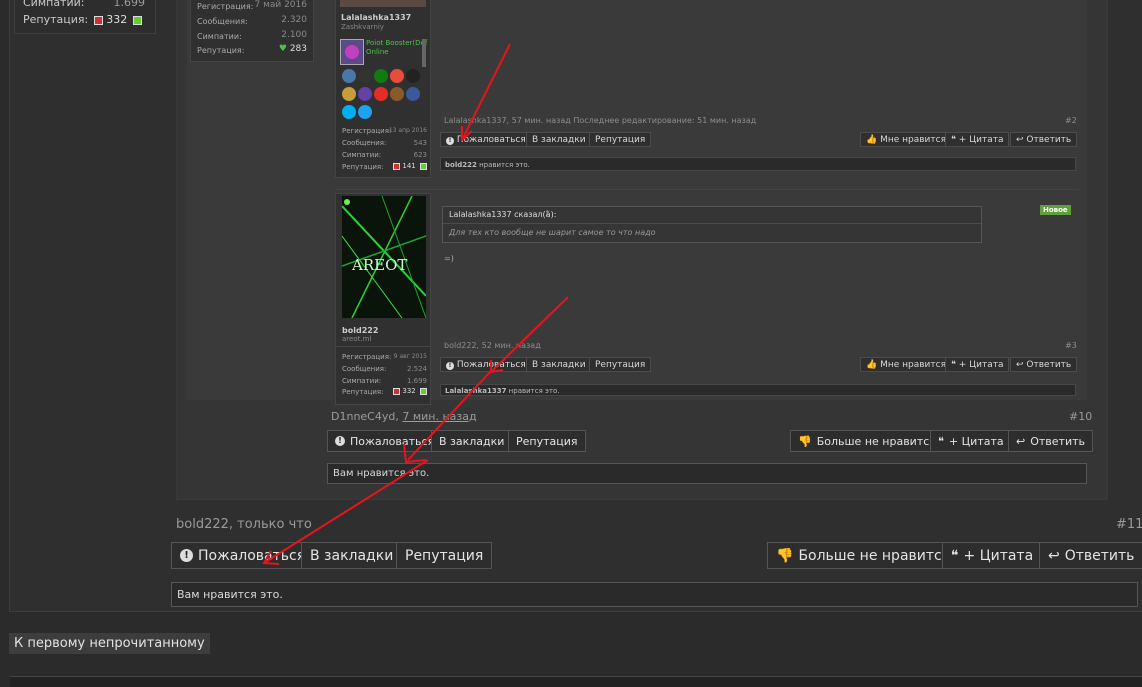 This screenshot has width=1142, height=687. Describe the element at coordinates (376, 17) in the screenshot. I see `mini-username: Lalalashka1337` at that location.